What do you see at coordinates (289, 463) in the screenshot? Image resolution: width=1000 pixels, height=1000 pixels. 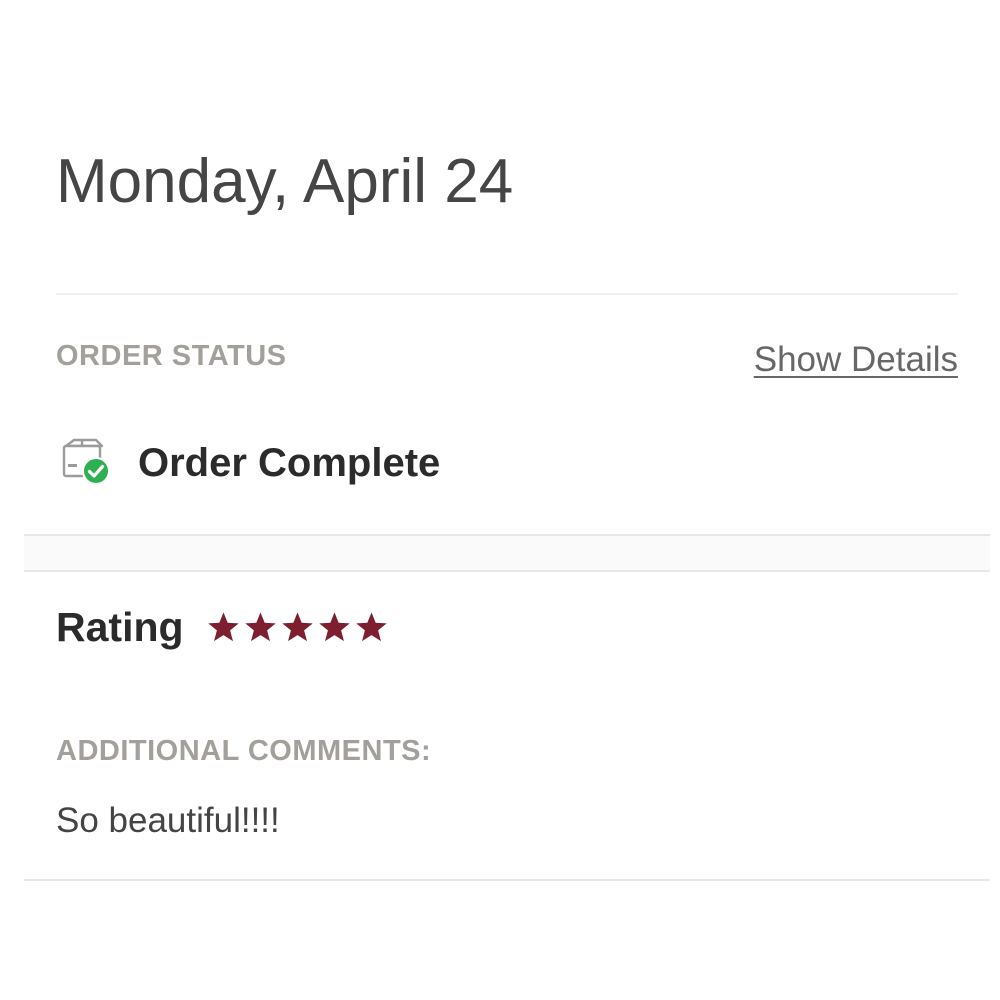 I see `order-status-text: Order Complete` at bounding box center [289, 463].